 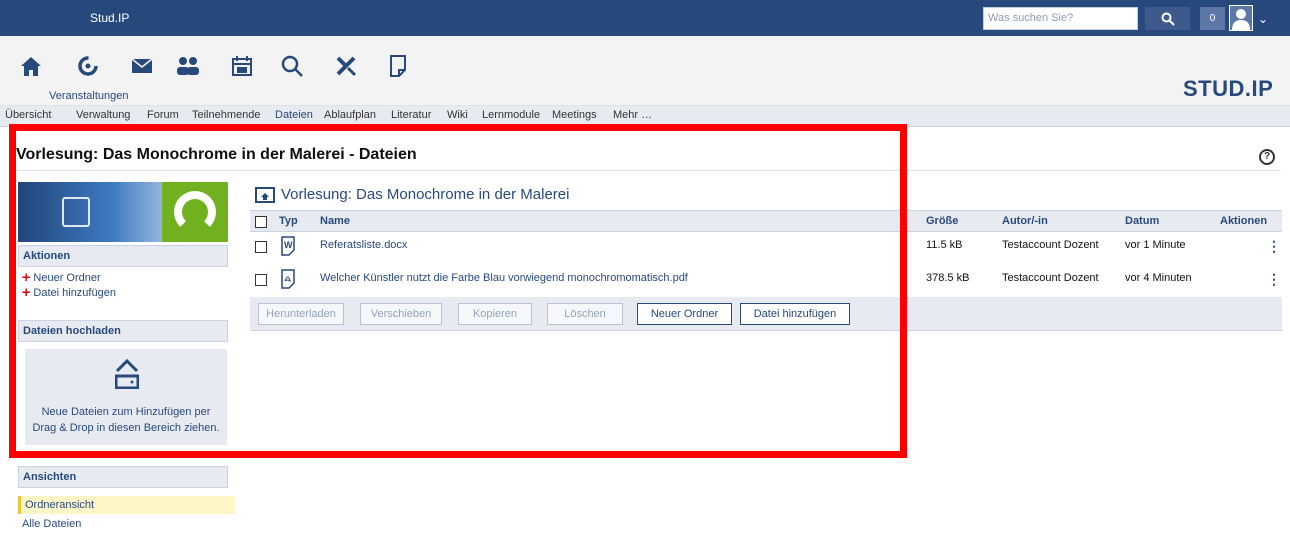 What do you see at coordinates (335, 221) in the screenshot?
I see `column-name: Name` at bounding box center [335, 221].